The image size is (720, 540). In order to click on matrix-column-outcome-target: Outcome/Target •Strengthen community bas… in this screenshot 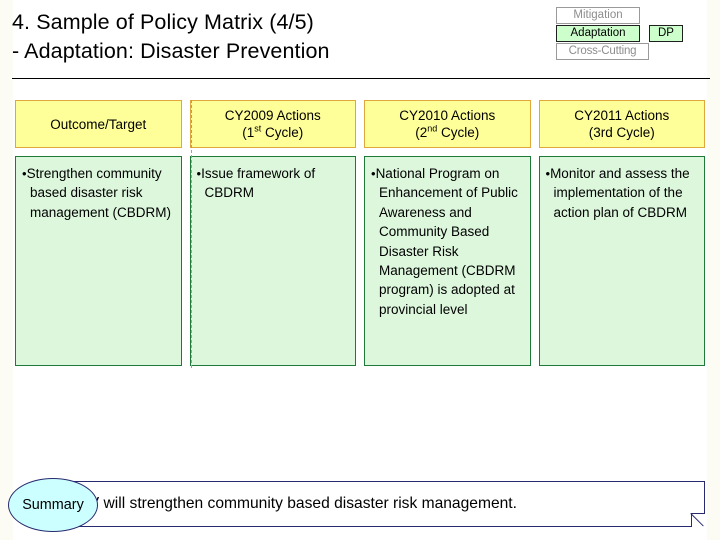, I will do `click(98, 233)`.